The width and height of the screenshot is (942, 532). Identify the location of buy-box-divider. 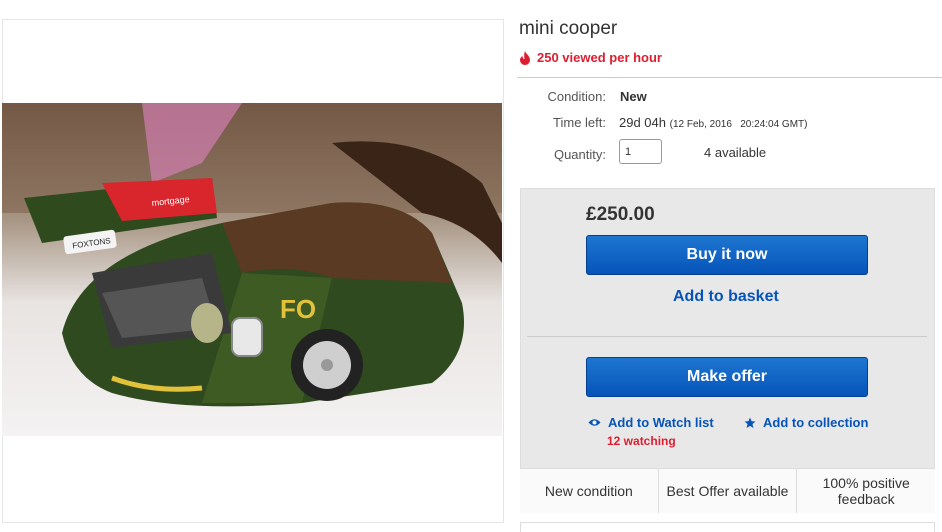
(727, 336).